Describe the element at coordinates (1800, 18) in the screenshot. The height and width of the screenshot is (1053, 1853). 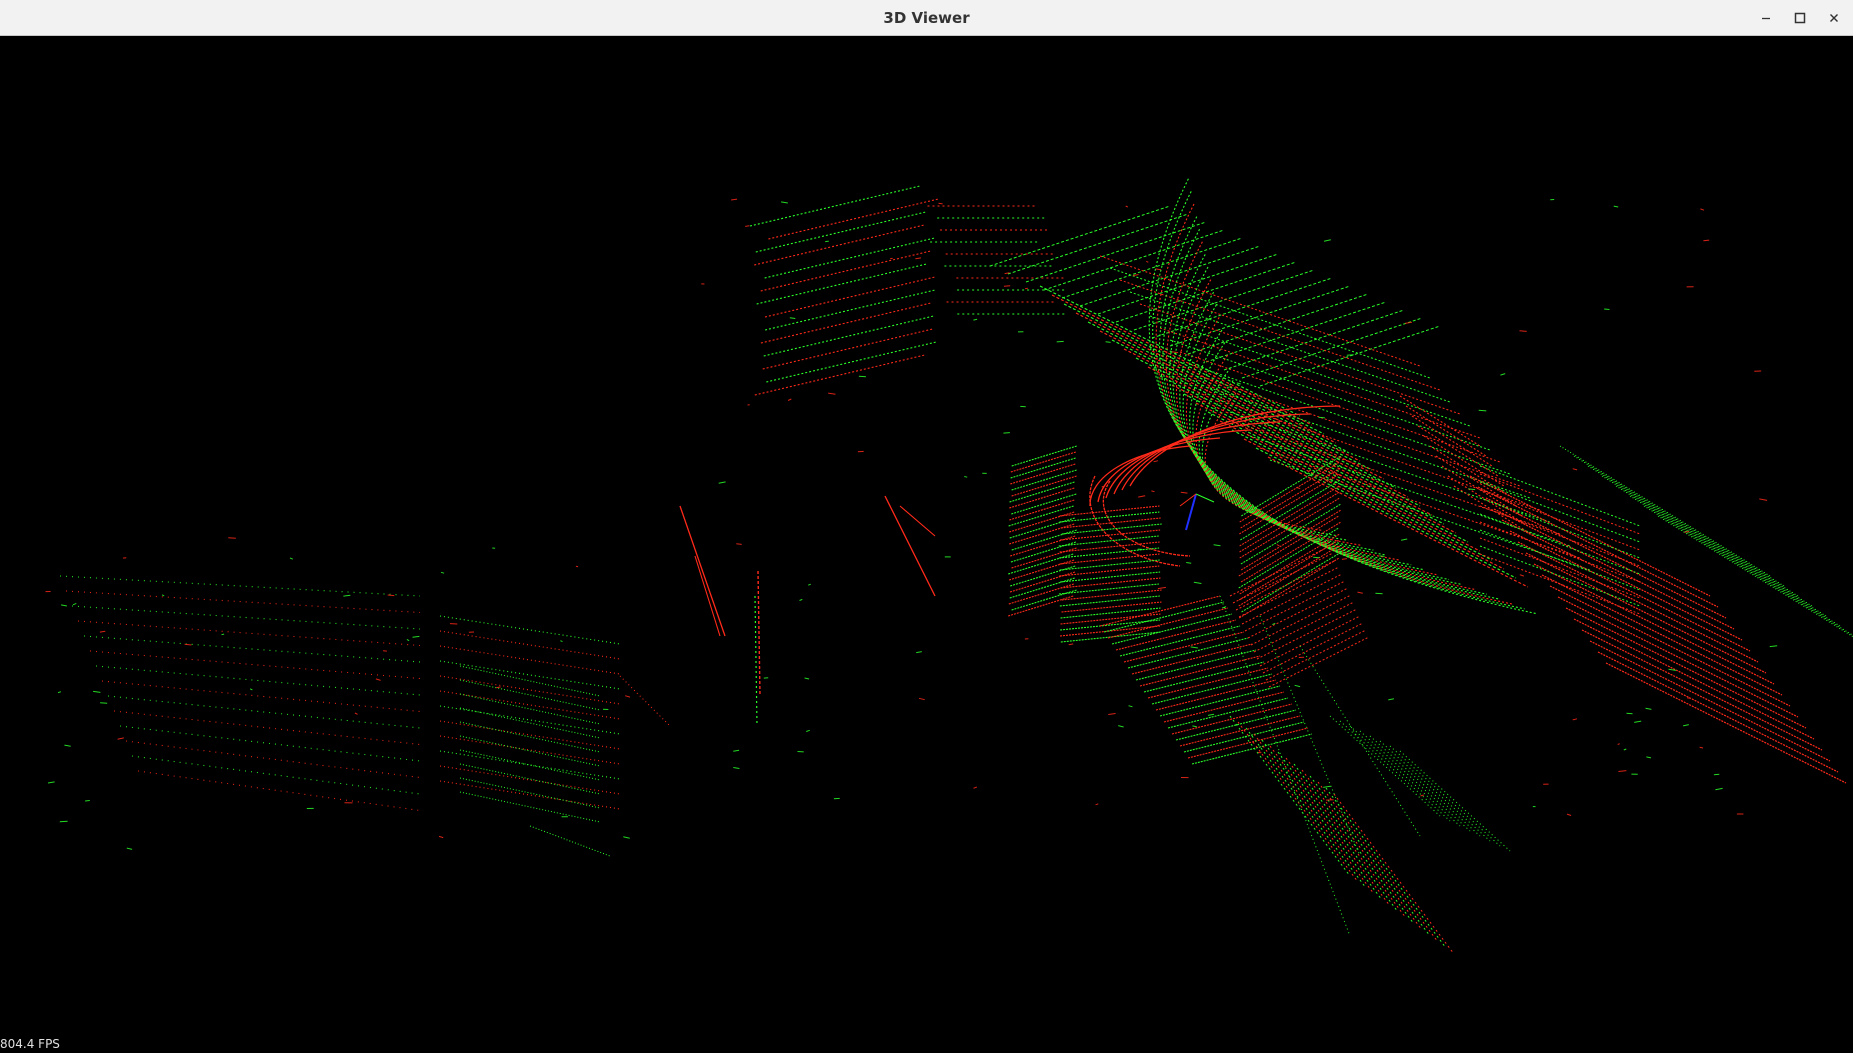
I see `maximize-button` at that location.